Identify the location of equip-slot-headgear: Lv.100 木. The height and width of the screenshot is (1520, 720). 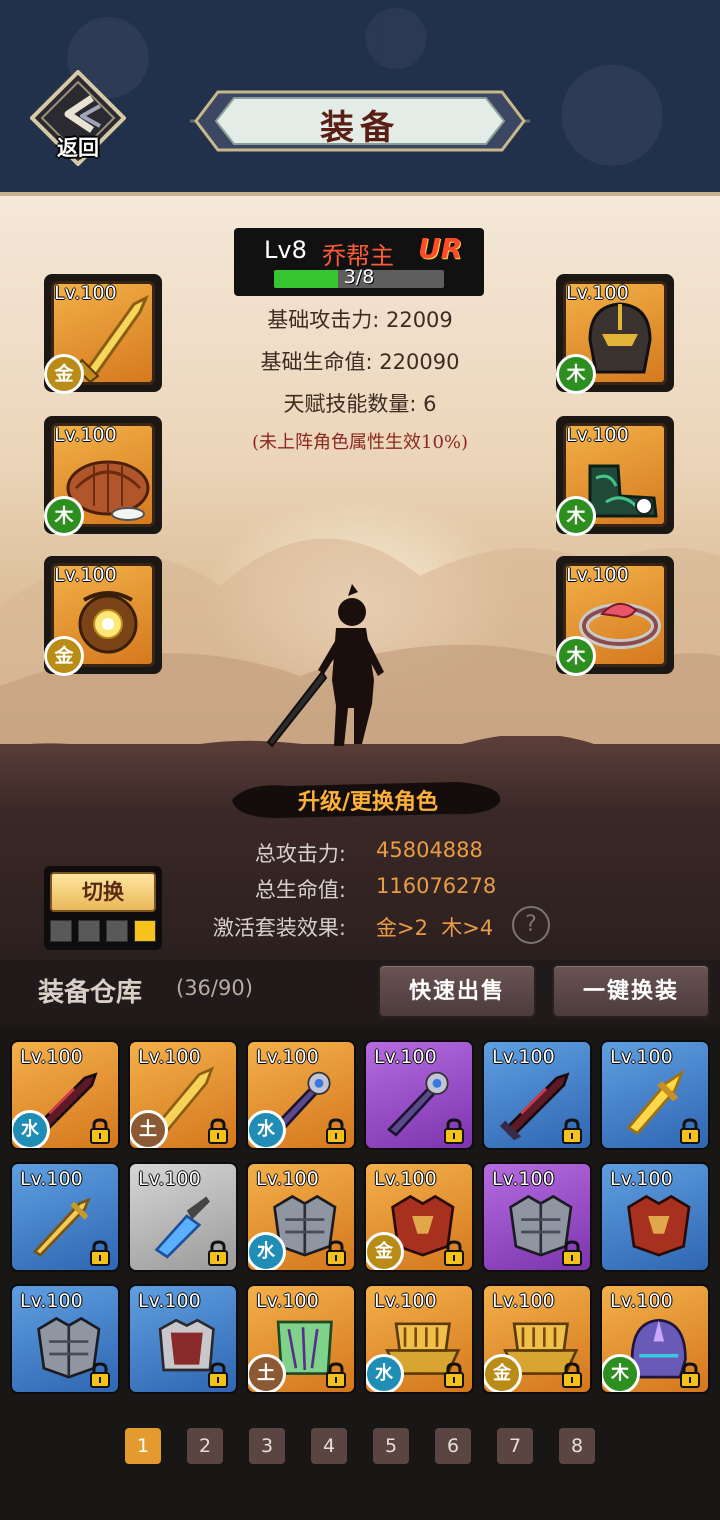
(615, 334).